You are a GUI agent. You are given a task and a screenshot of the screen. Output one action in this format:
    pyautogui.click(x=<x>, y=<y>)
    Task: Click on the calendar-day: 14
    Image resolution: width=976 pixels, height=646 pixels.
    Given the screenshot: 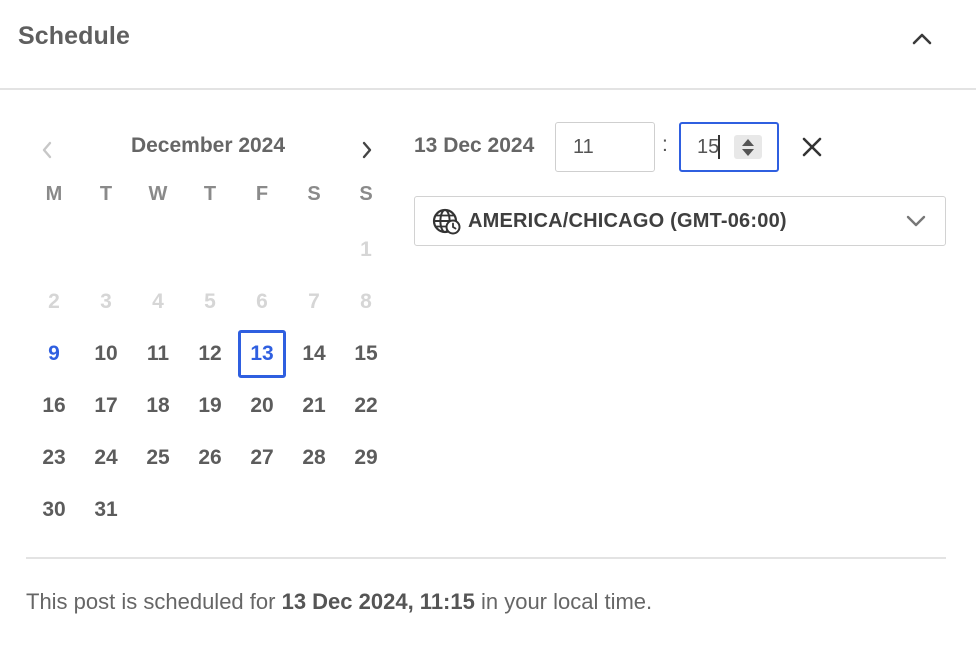 What is the action you would take?
    pyautogui.click(x=314, y=354)
    